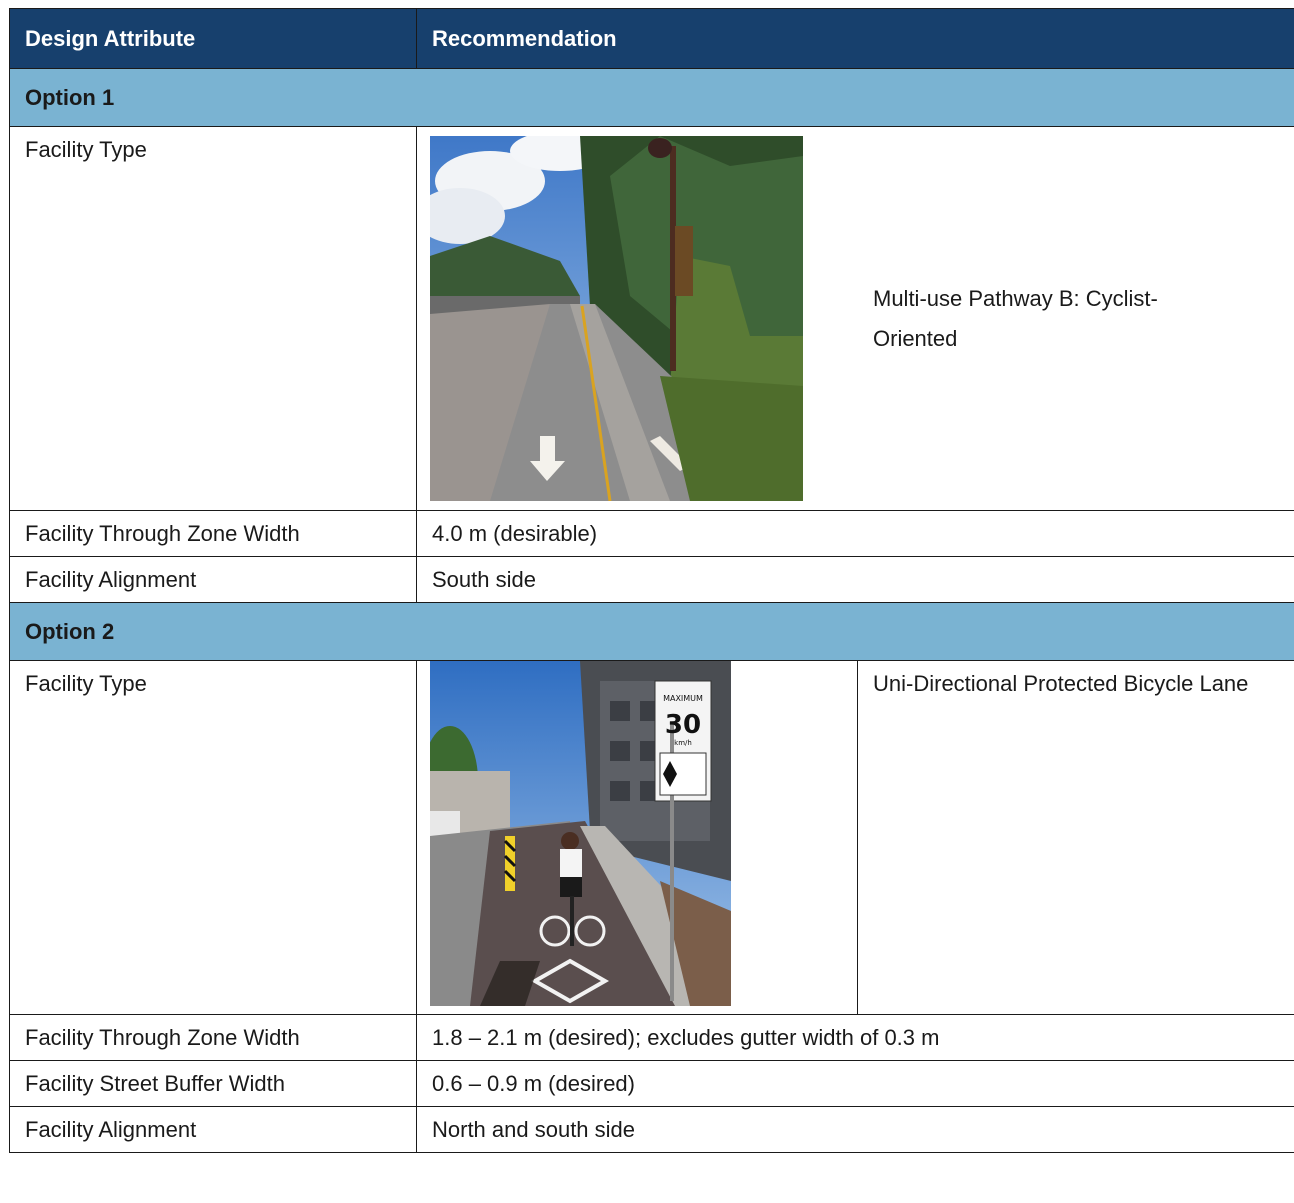  I want to click on protected-bike-lane-photo: MAXIMUM 30 km/h, so click(580, 833).